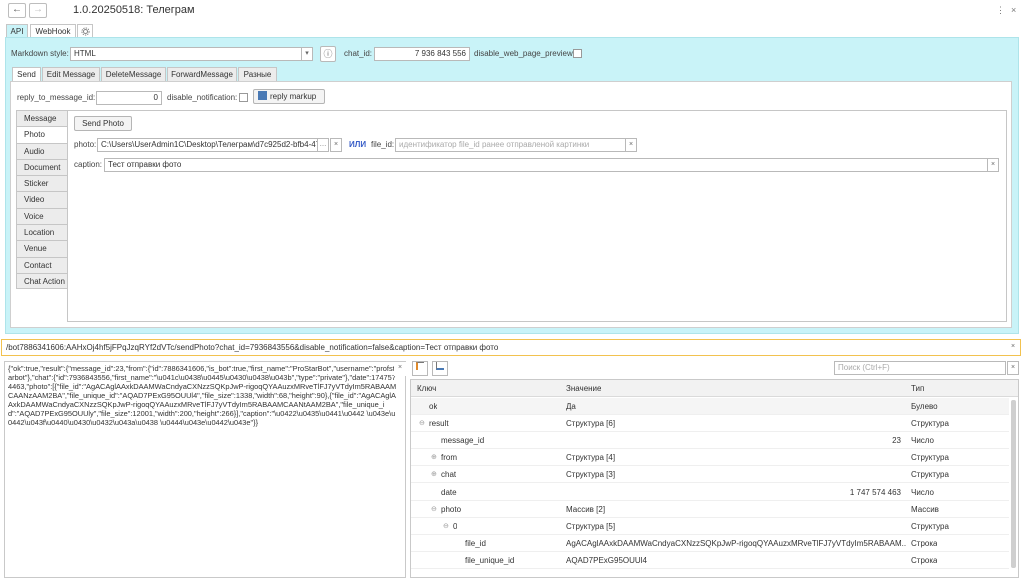 This screenshot has width=1024, height=583. What do you see at coordinates (1013, 484) in the screenshot?
I see `grid-scrollbar` at bounding box center [1013, 484].